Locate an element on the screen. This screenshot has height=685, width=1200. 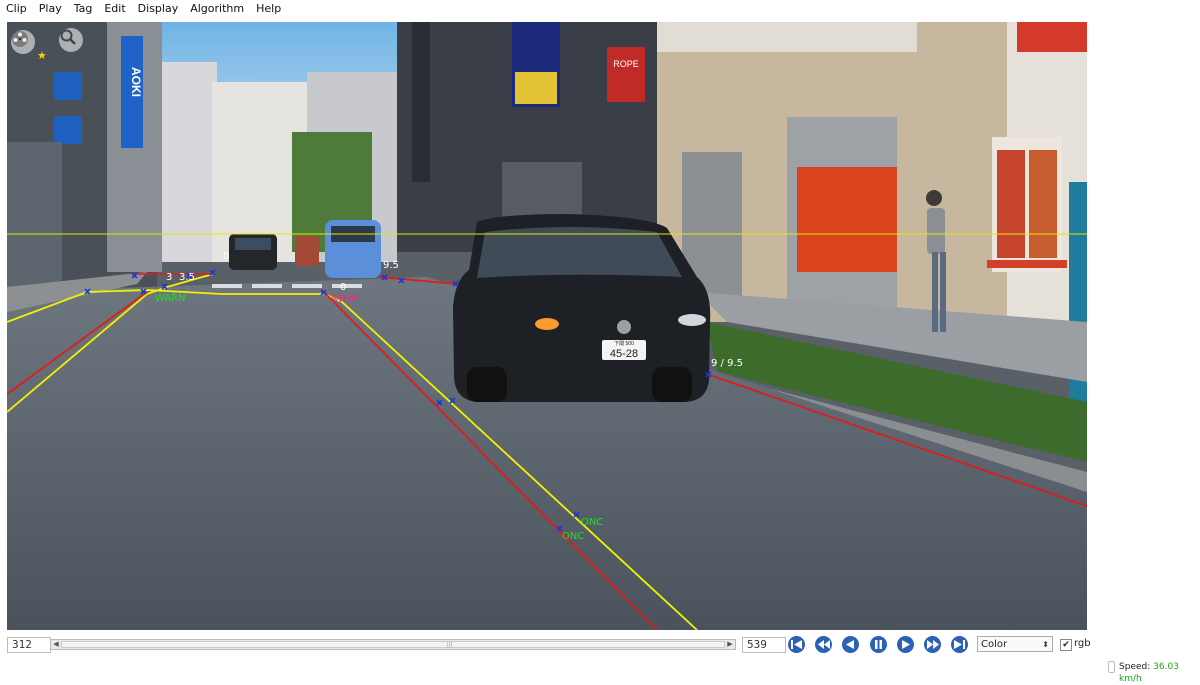
overlay-label: 3.5 is located at coordinates (187, 277).